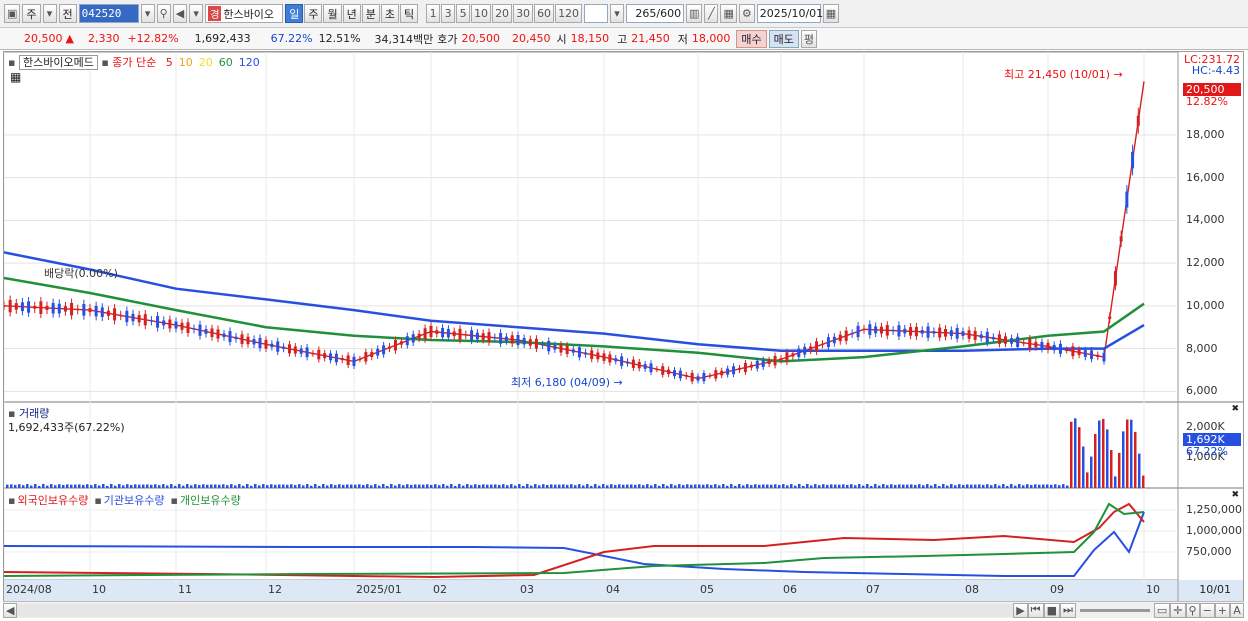 This screenshot has height=621, width=1248. I want to click on zoom-out-icon: −, so click(1207, 610).